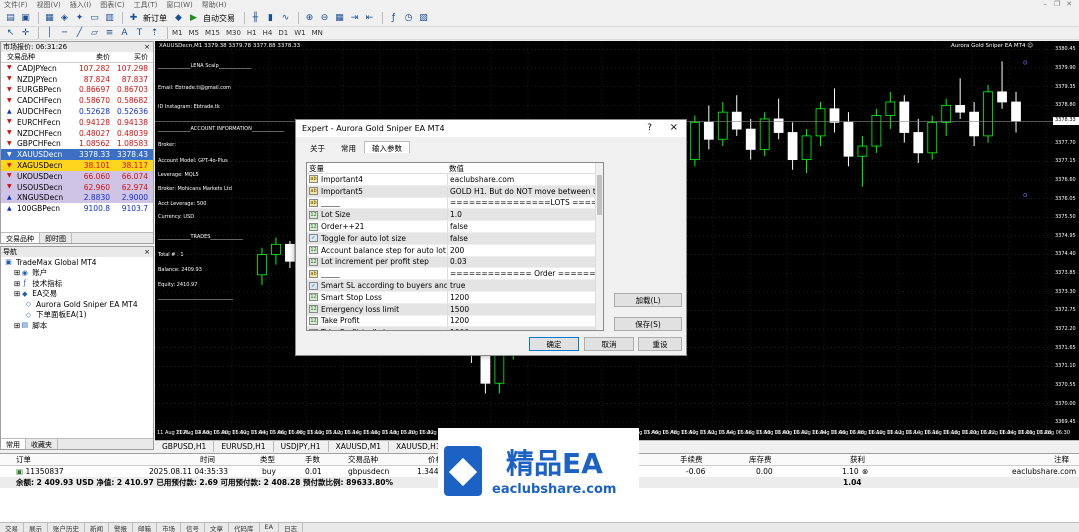 Image resolution: width=1079 pixels, height=532 pixels. I want to click on parameter-value: ============= Order =============, so click(521, 274).